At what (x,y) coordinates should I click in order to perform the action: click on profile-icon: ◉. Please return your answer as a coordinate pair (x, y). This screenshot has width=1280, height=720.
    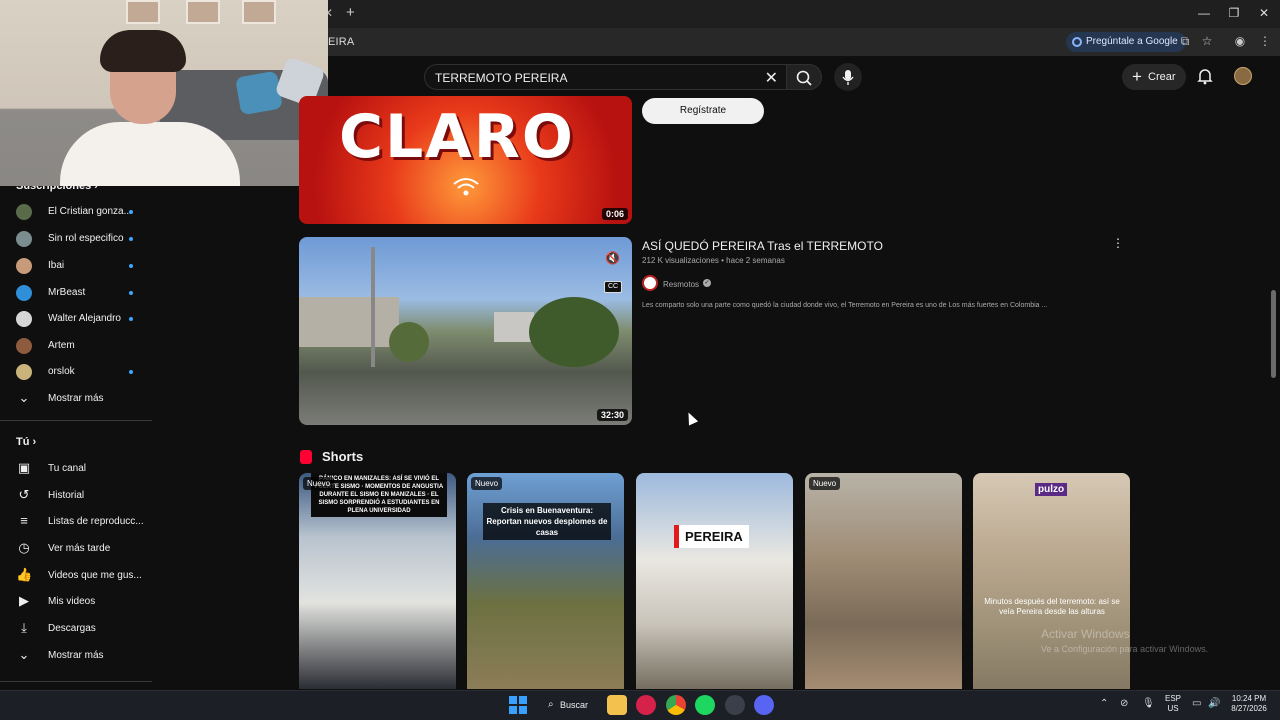
    Looking at the image, I should click on (1240, 41).